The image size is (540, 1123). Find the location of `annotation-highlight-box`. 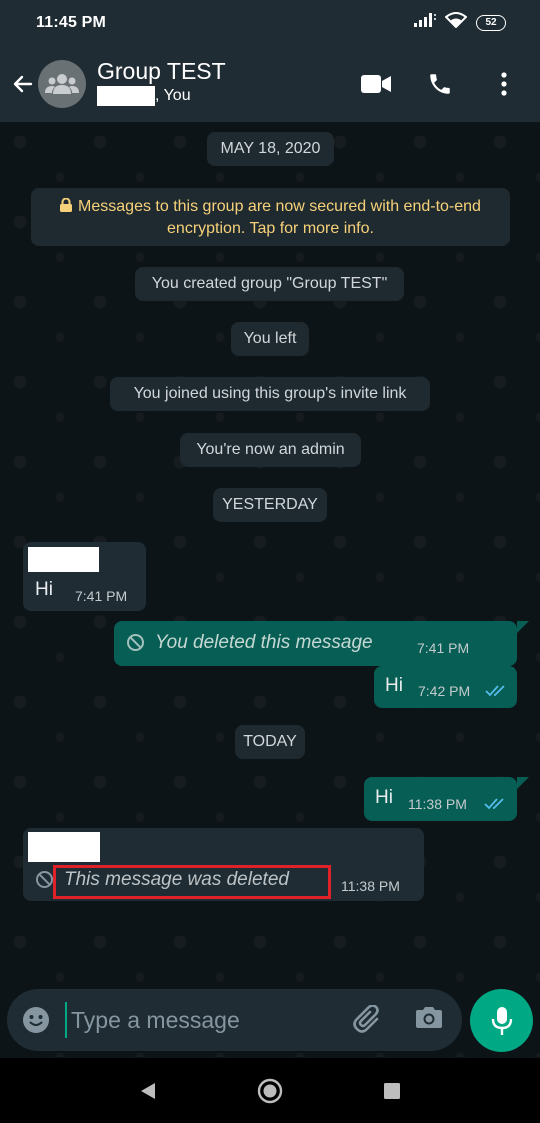

annotation-highlight-box is located at coordinates (192, 882).